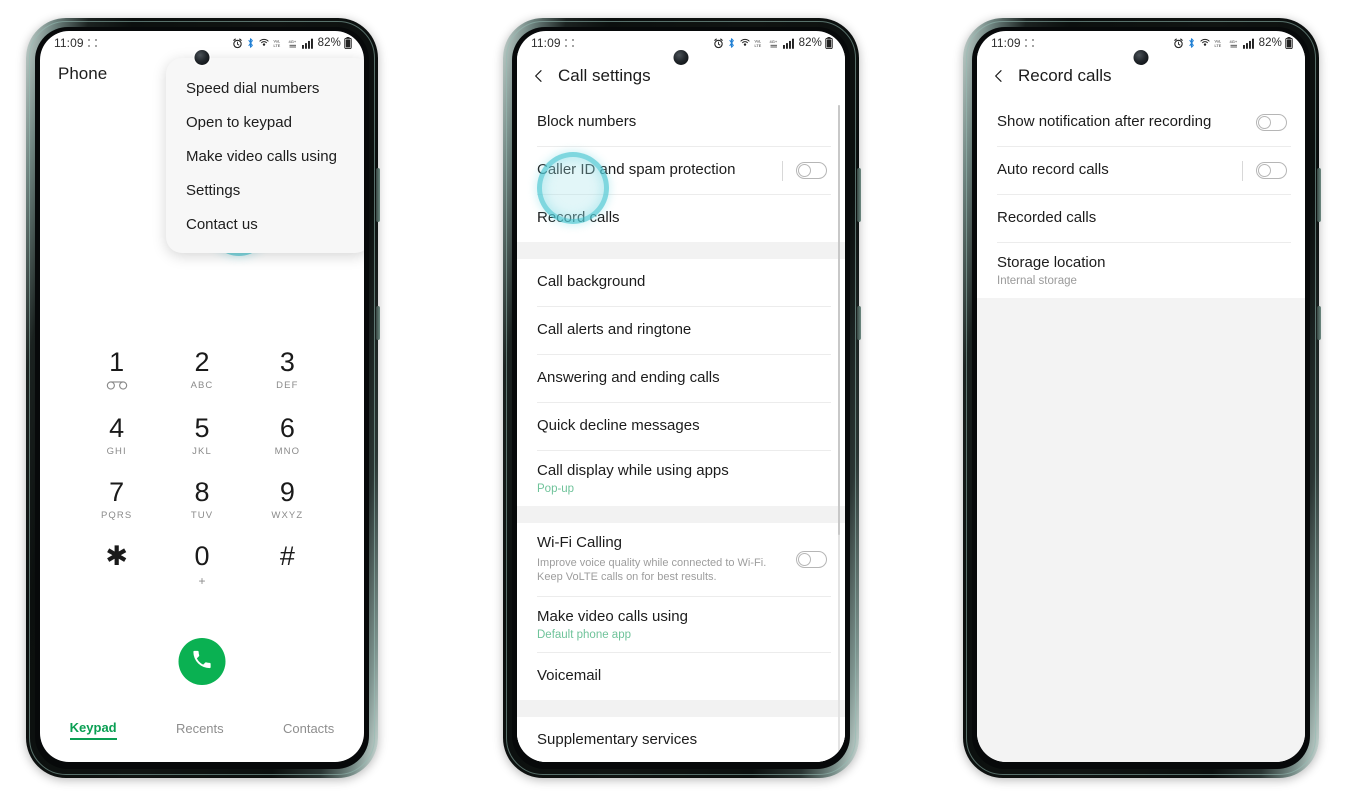 This screenshot has width=1363, height=800. What do you see at coordinates (201, 436) in the screenshot?
I see `key-5: 5 JKL` at bounding box center [201, 436].